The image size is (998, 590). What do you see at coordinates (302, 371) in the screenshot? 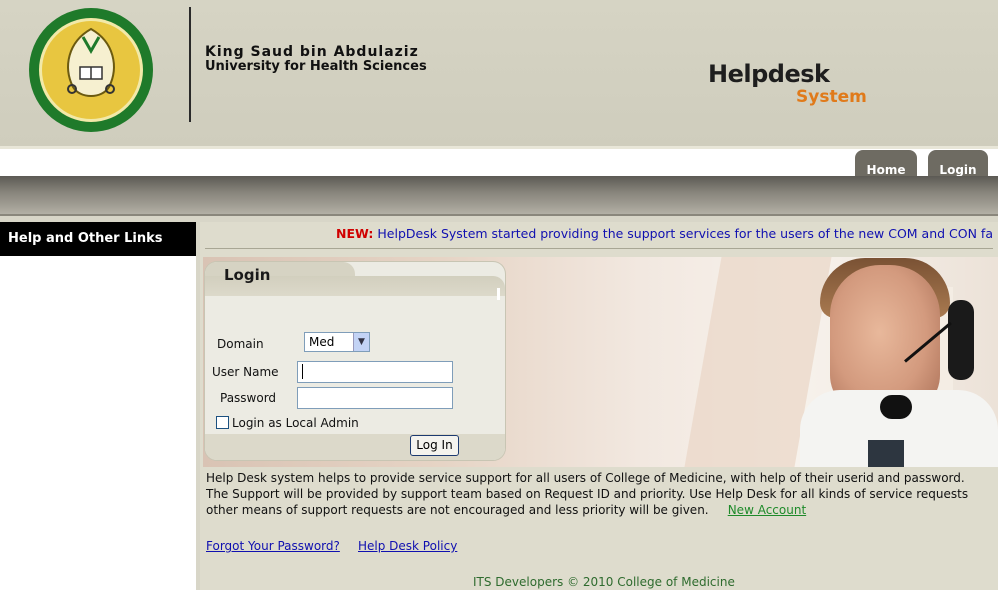
I see `text-caret` at bounding box center [302, 371].